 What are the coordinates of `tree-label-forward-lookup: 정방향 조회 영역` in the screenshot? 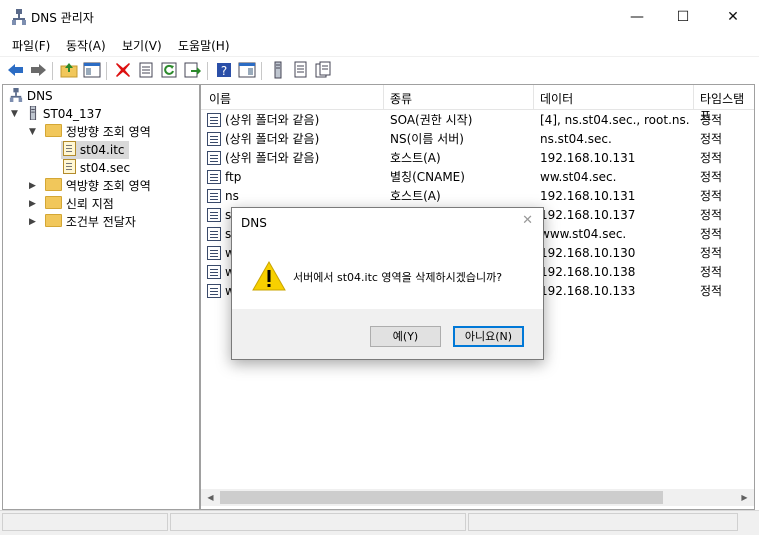 It's located at (108, 132).